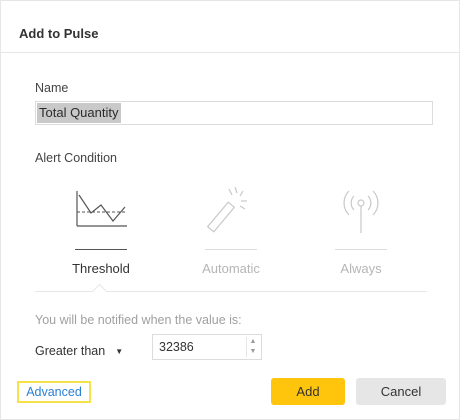 The width and height of the screenshot is (460, 420). What do you see at coordinates (119, 351) in the screenshot?
I see `caret-down-icon: ▼` at bounding box center [119, 351].